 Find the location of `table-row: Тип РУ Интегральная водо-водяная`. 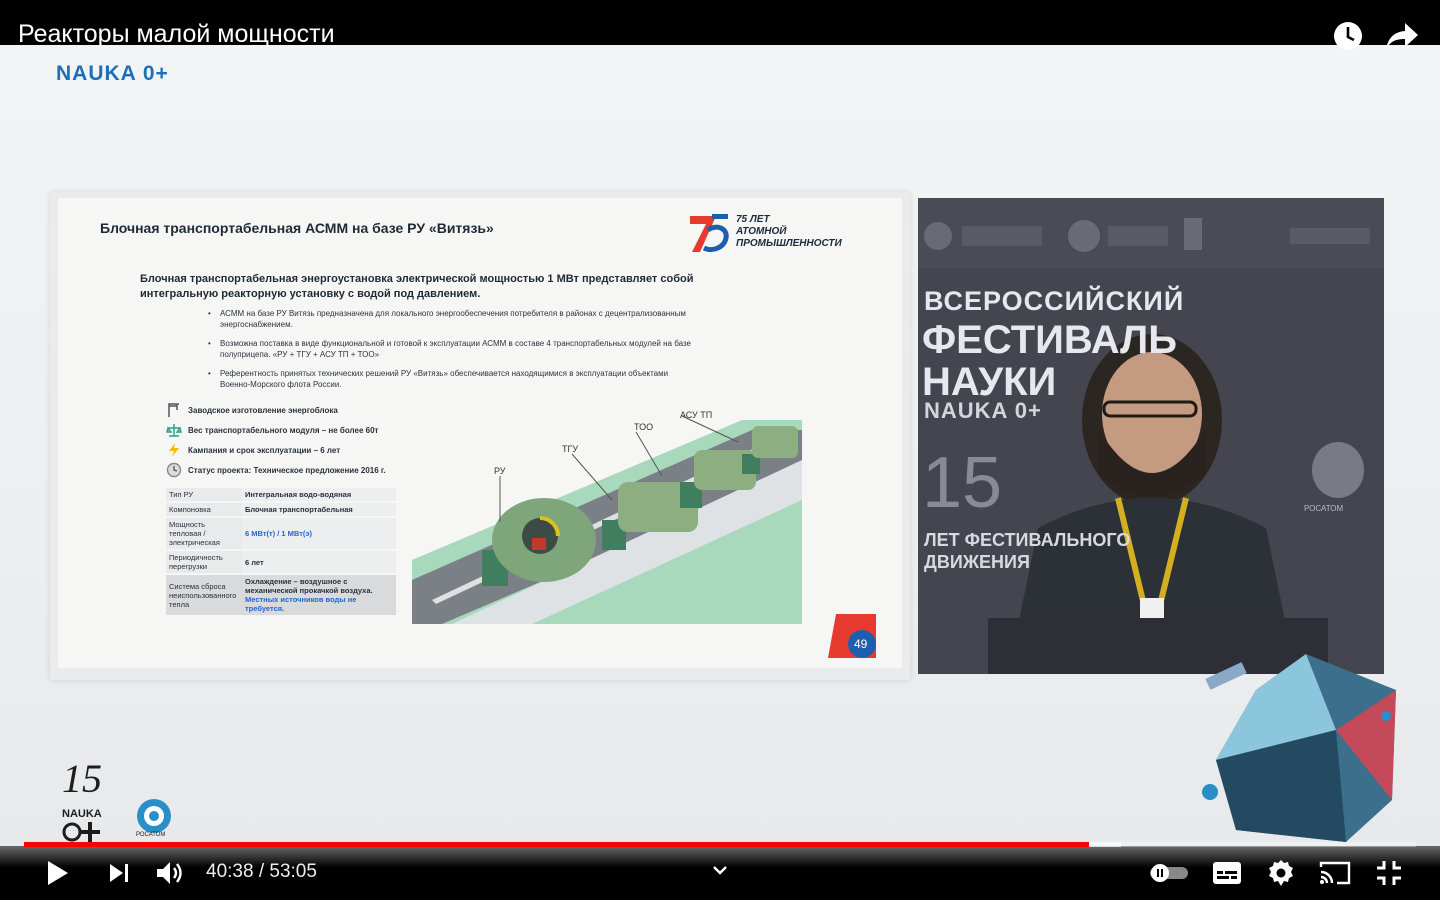

table-row: Тип РУ Интегральная водо-водяная is located at coordinates (281, 495).